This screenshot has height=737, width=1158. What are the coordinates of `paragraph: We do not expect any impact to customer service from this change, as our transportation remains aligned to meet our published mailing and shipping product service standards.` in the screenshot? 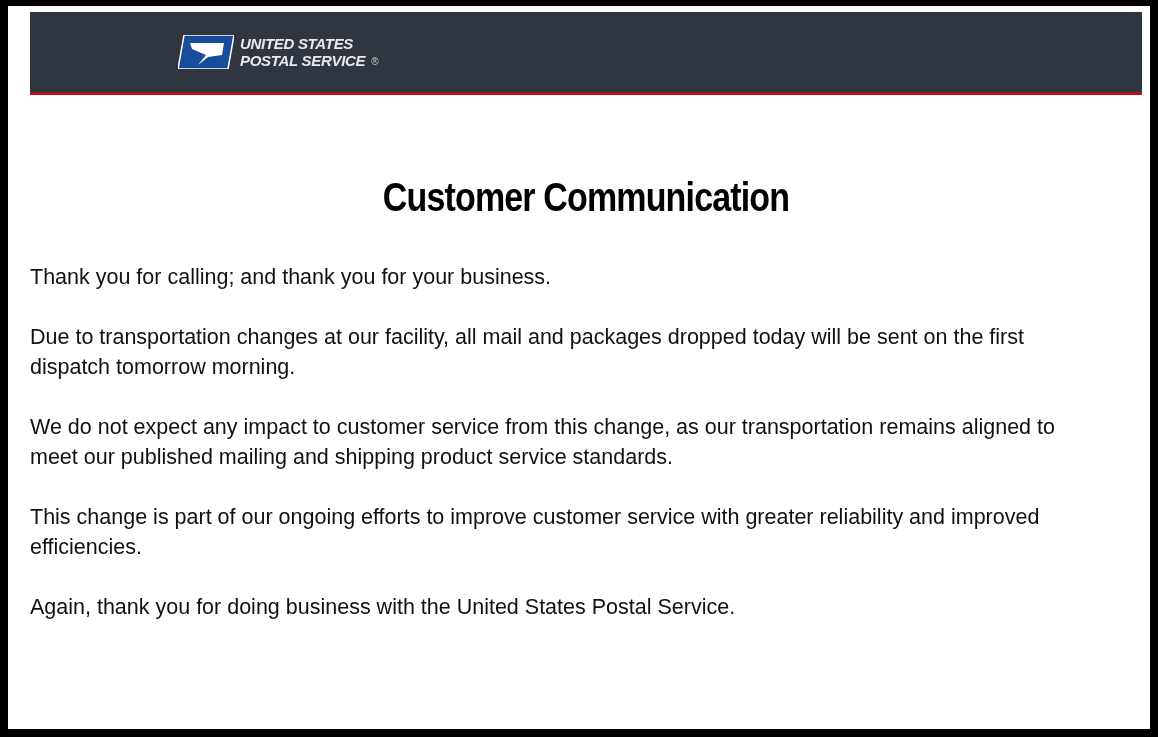 It's located at (543, 442).